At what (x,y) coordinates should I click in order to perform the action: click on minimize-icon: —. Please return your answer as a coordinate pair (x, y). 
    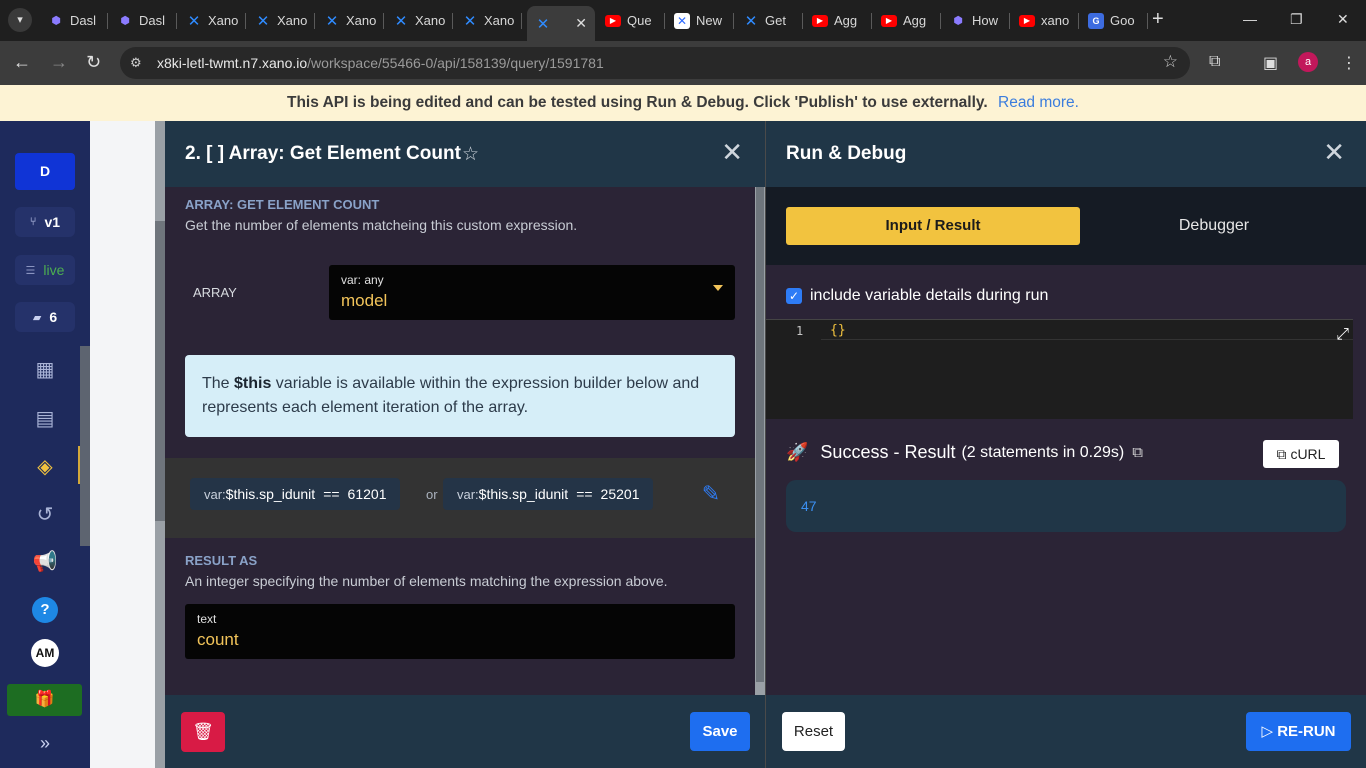
    Looking at the image, I should click on (1250, 19).